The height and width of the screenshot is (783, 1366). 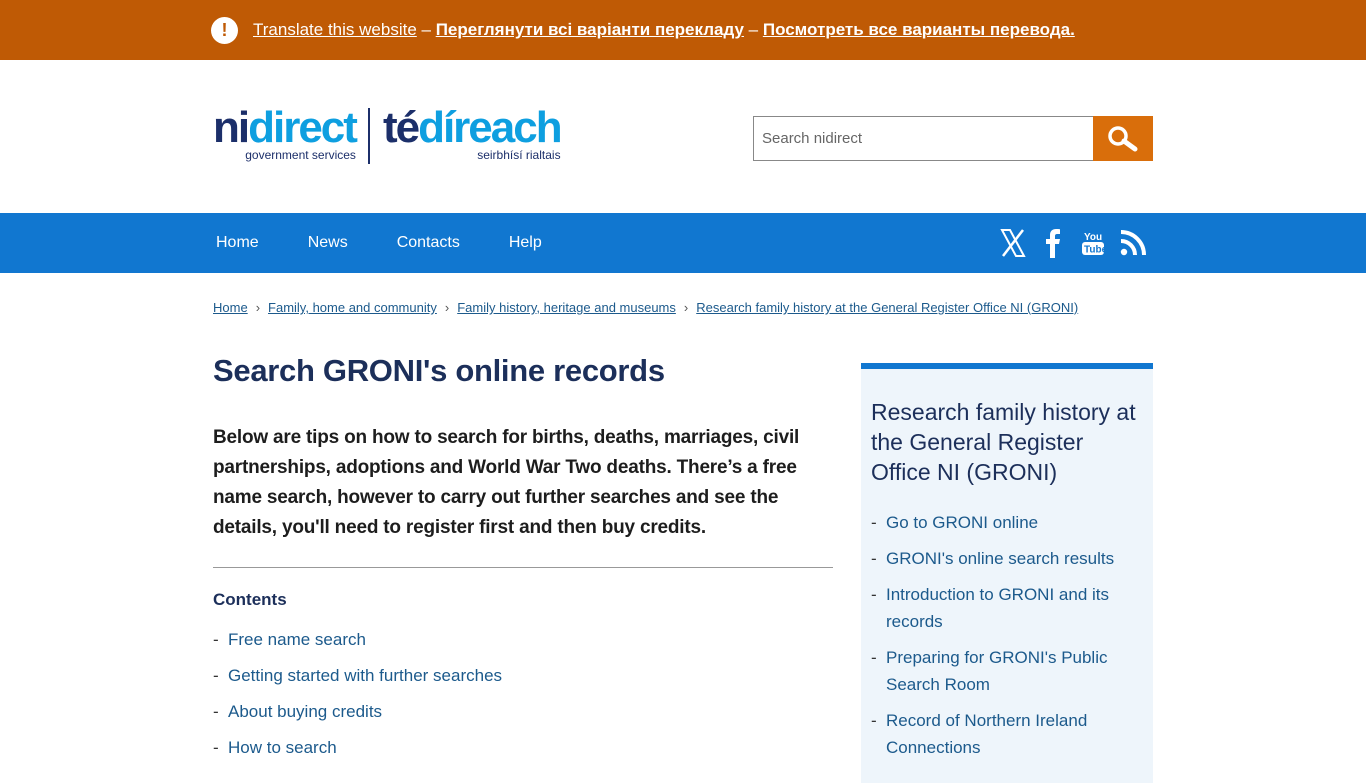 What do you see at coordinates (250, 599) in the screenshot?
I see `contents-heading: Contents` at bounding box center [250, 599].